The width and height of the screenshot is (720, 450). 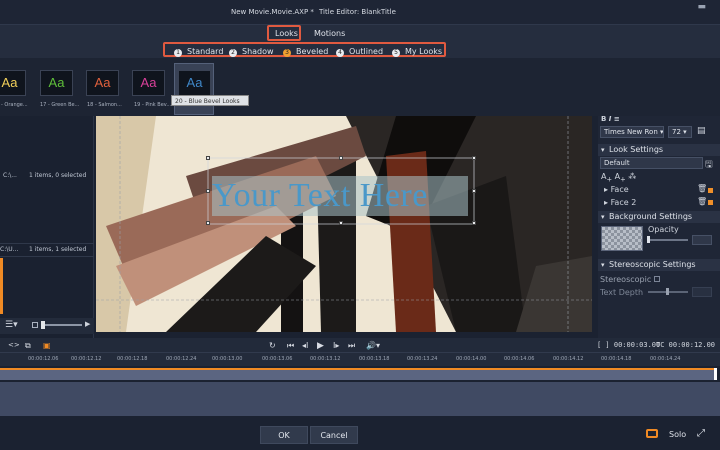 What do you see at coordinates (358, 374) in the screenshot?
I see `timeline-title-clip` at bounding box center [358, 374].